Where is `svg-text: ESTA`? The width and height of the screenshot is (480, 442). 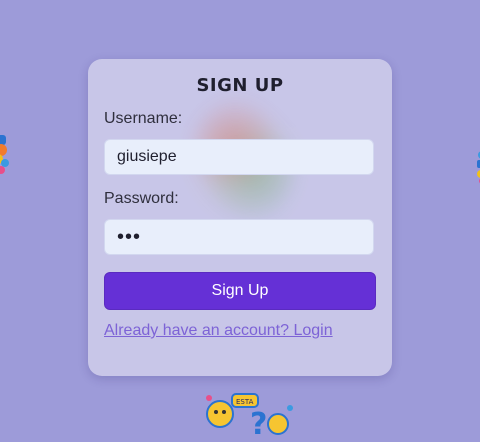
svg-text: ESTA is located at coordinates (245, 402).